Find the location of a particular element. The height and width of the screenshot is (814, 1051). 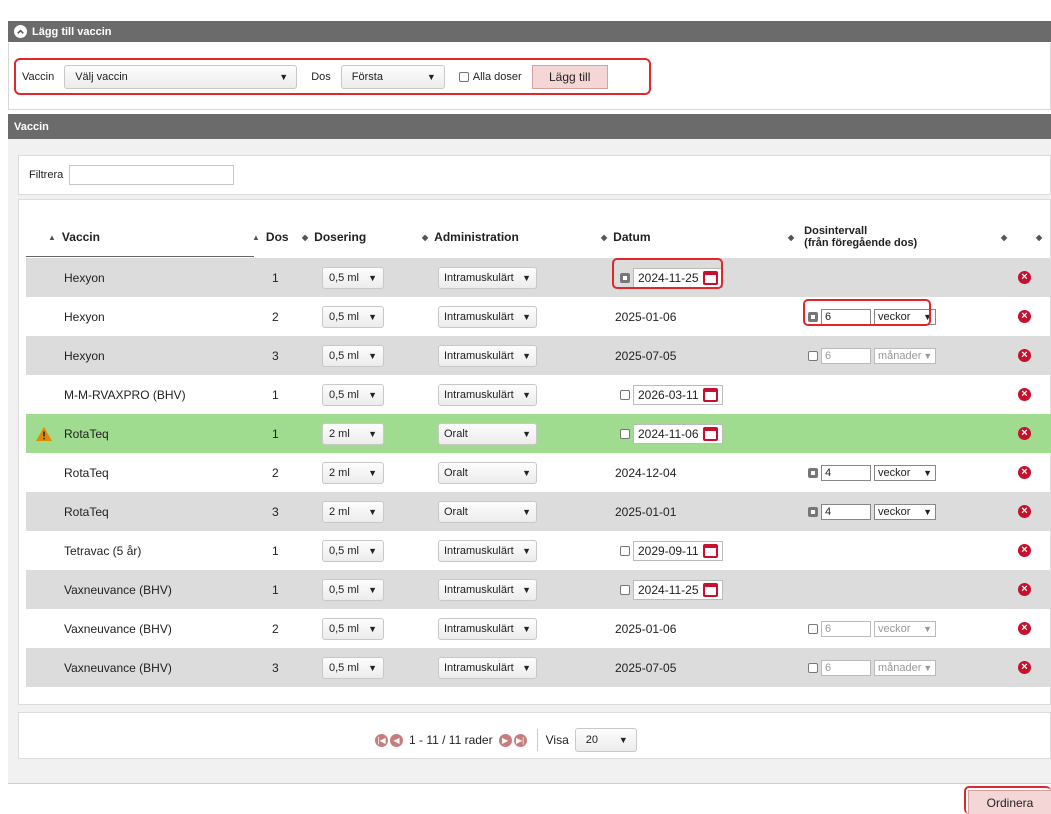

col-interval: ◆ Dosintervall (från föregående dos) is located at coordinates (852, 237).